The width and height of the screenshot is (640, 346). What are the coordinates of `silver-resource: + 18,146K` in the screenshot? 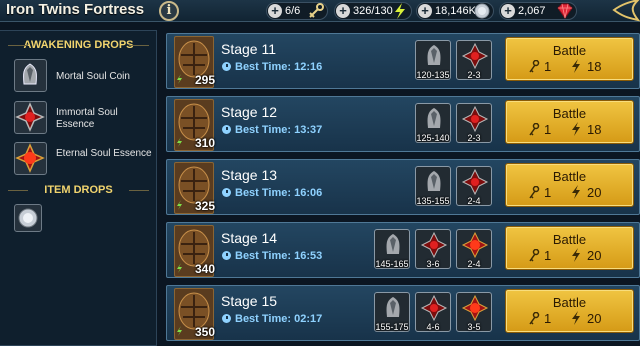 It's located at (455, 11).